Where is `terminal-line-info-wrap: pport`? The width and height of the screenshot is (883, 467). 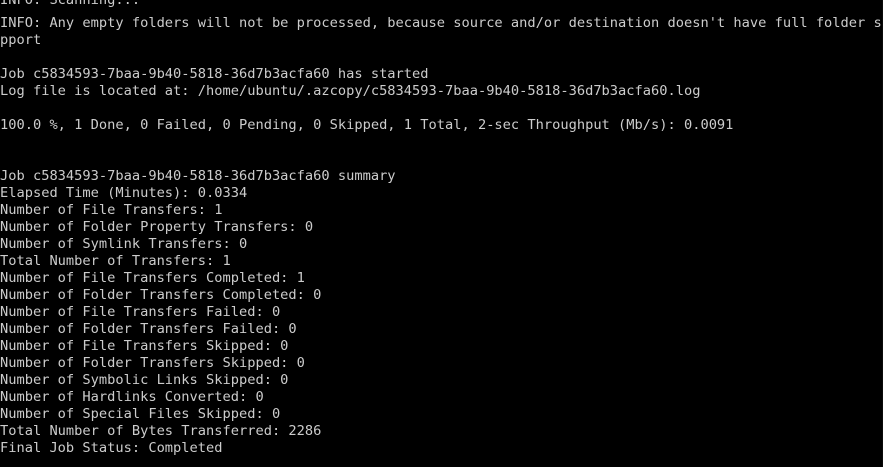 terminal-line-info-wrap: pport is located at coordinates (21, 40).